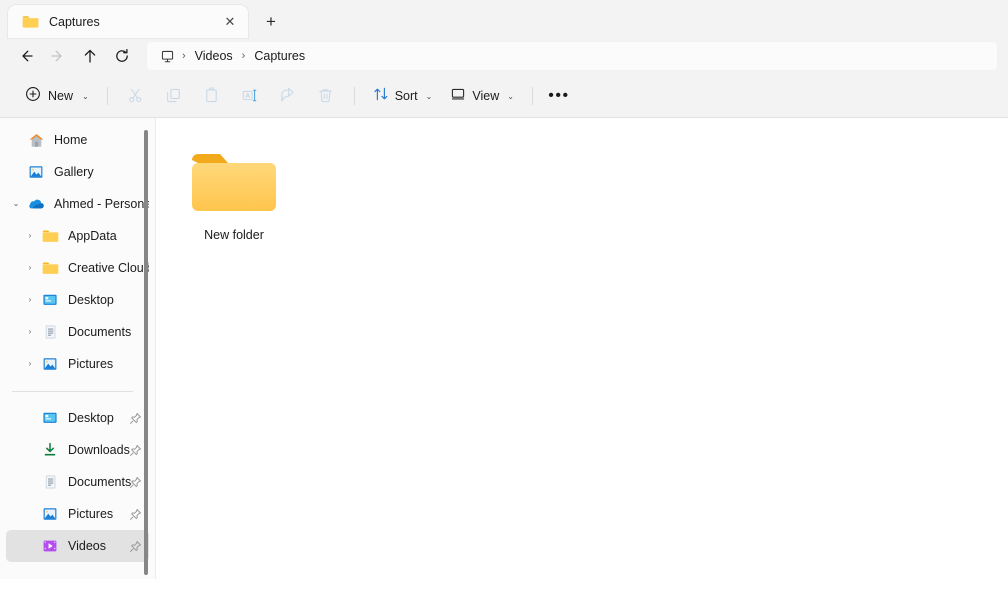 This screenshot has width=1008, height=591. What do you see at coordinates (36, 140) in the screenshot?
I see `home-icon` at bounding box center [36, 140].